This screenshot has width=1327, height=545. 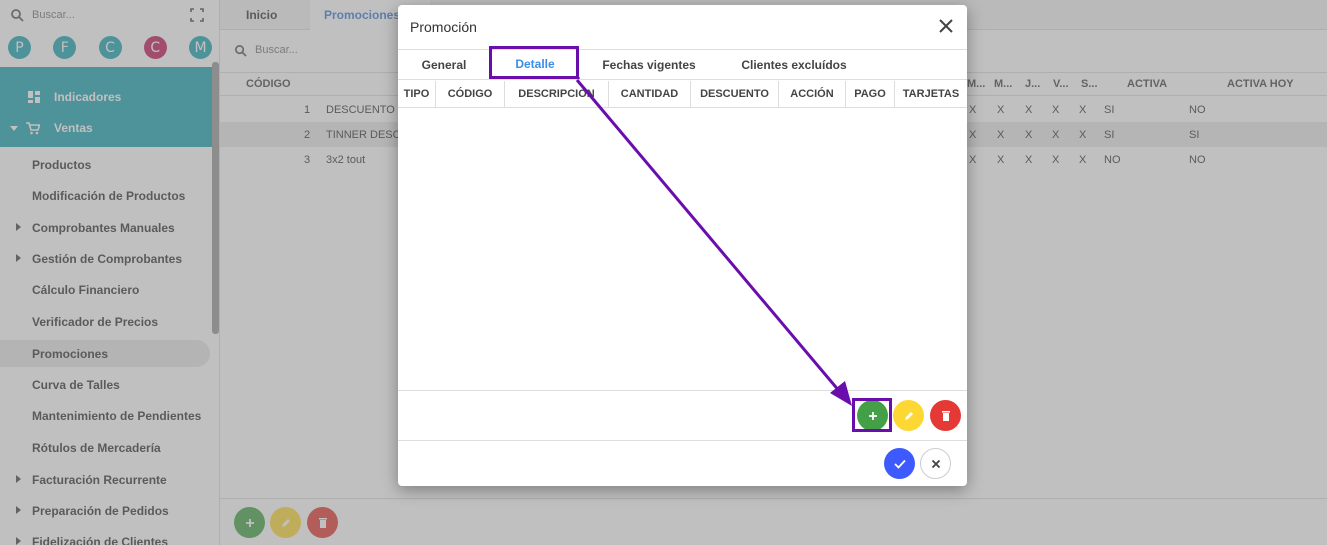 I want to click on tab-fechas-vigentes: Fechas vigentes, so click(x=649, y=64).